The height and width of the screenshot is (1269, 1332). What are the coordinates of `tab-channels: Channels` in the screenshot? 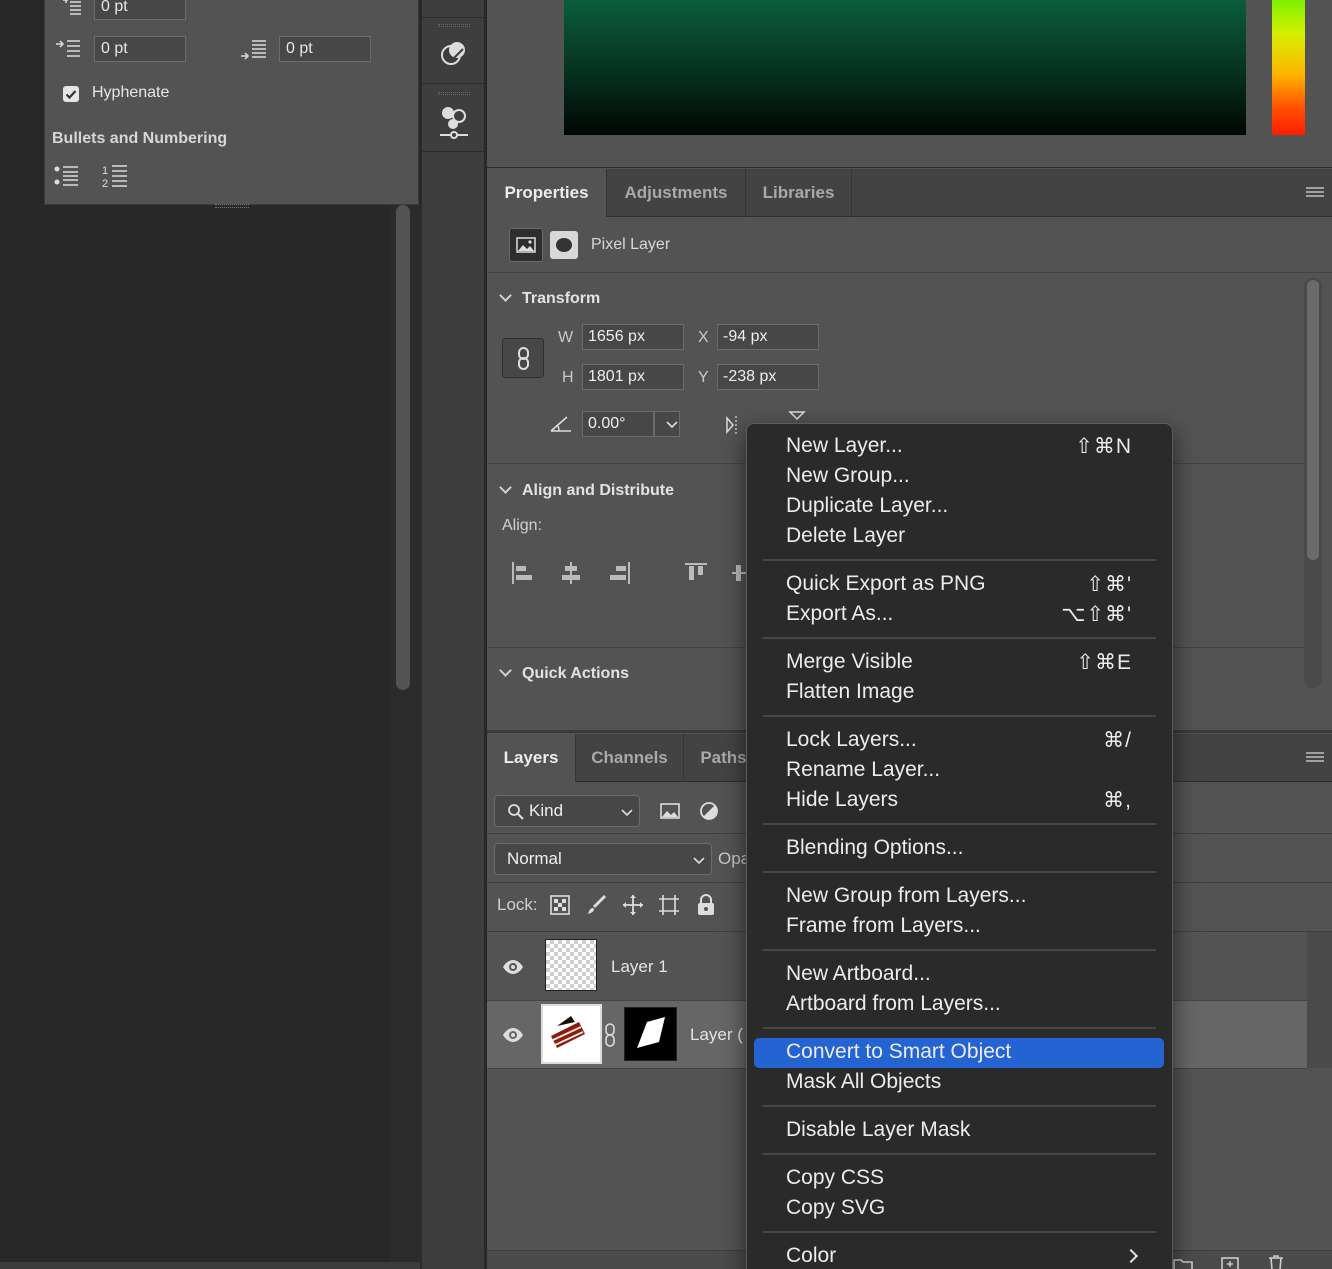 It's located at (630, 758).